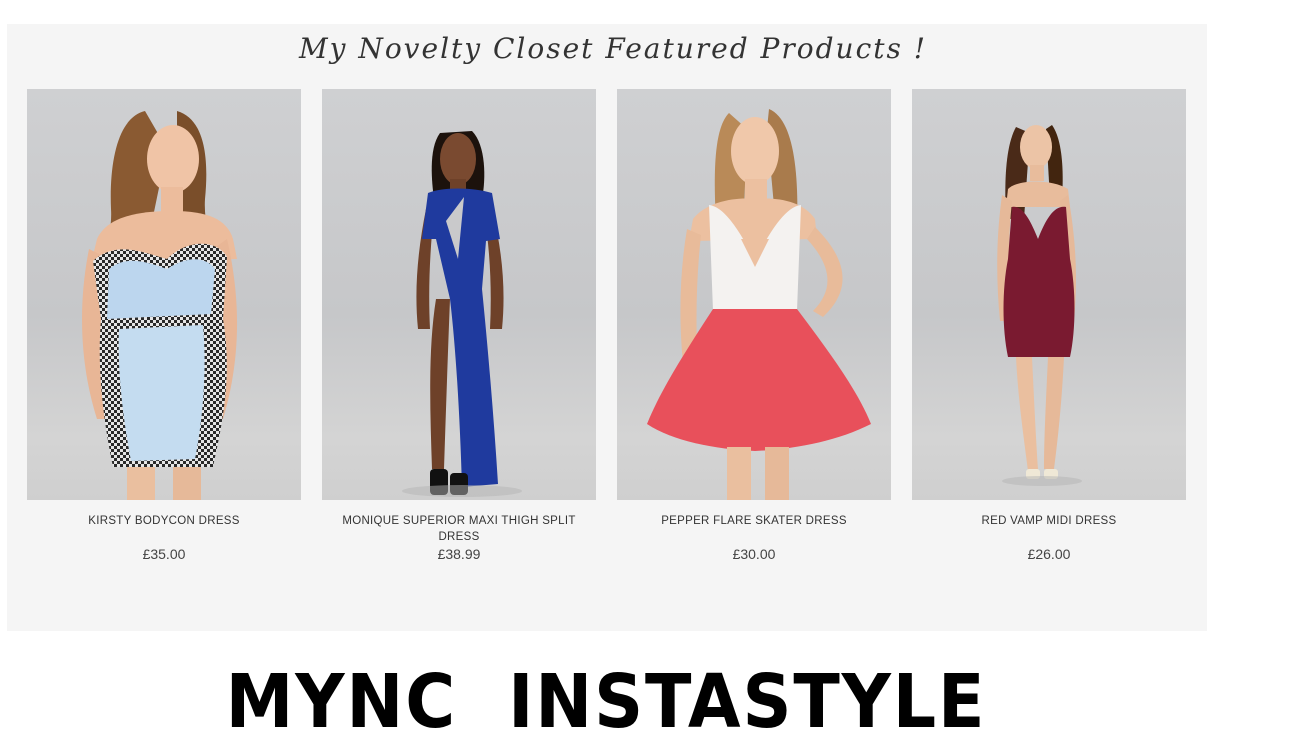 Image resolution: width=1300 pixels, height=745 pixels. I want to click on product-card-kirsty-bodycon-dress: KIRSTY BODYCON DRESS £35.00, so click(164, 325).